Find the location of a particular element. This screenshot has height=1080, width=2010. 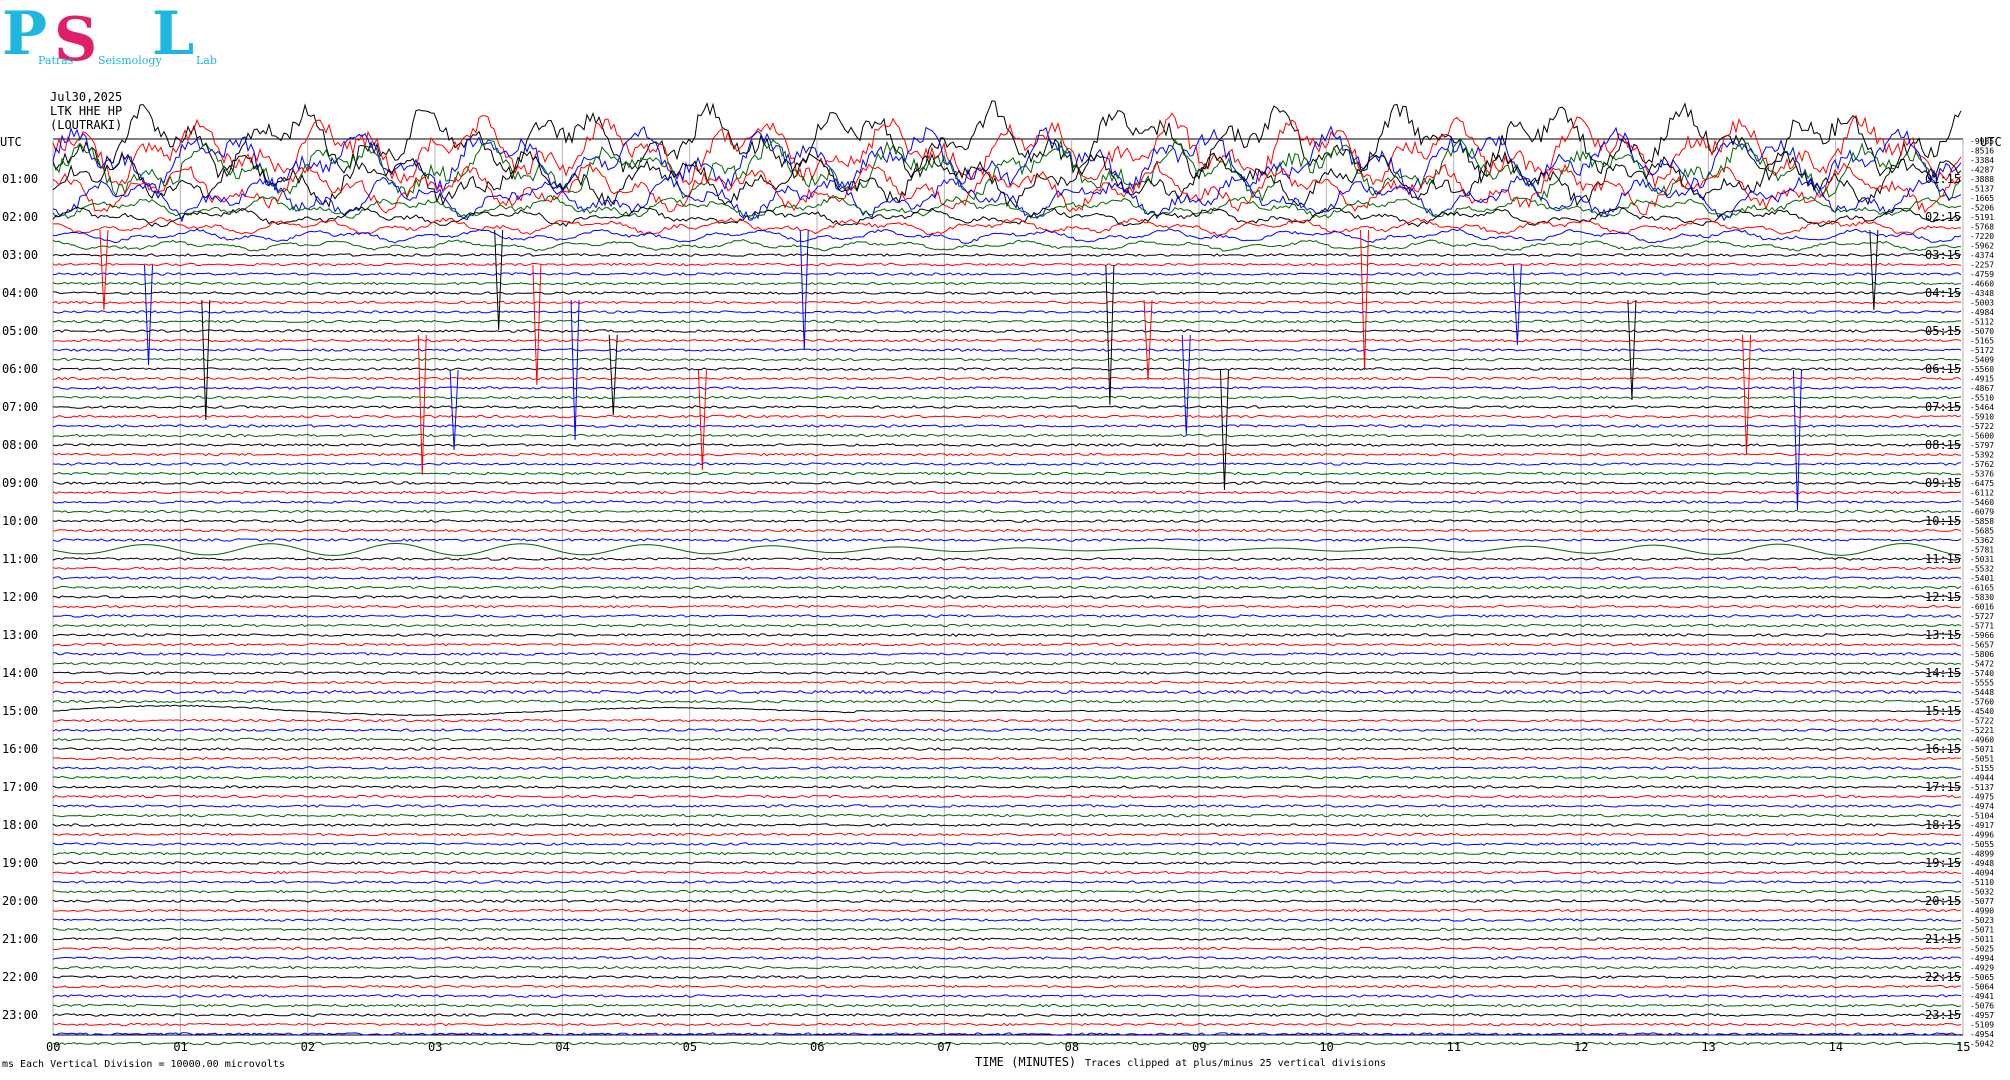

trace-offset-label: -6475 is located at coordinates (1982, 483).